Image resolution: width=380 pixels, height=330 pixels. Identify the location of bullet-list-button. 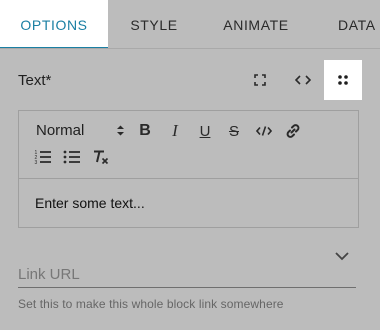
(72, 157).